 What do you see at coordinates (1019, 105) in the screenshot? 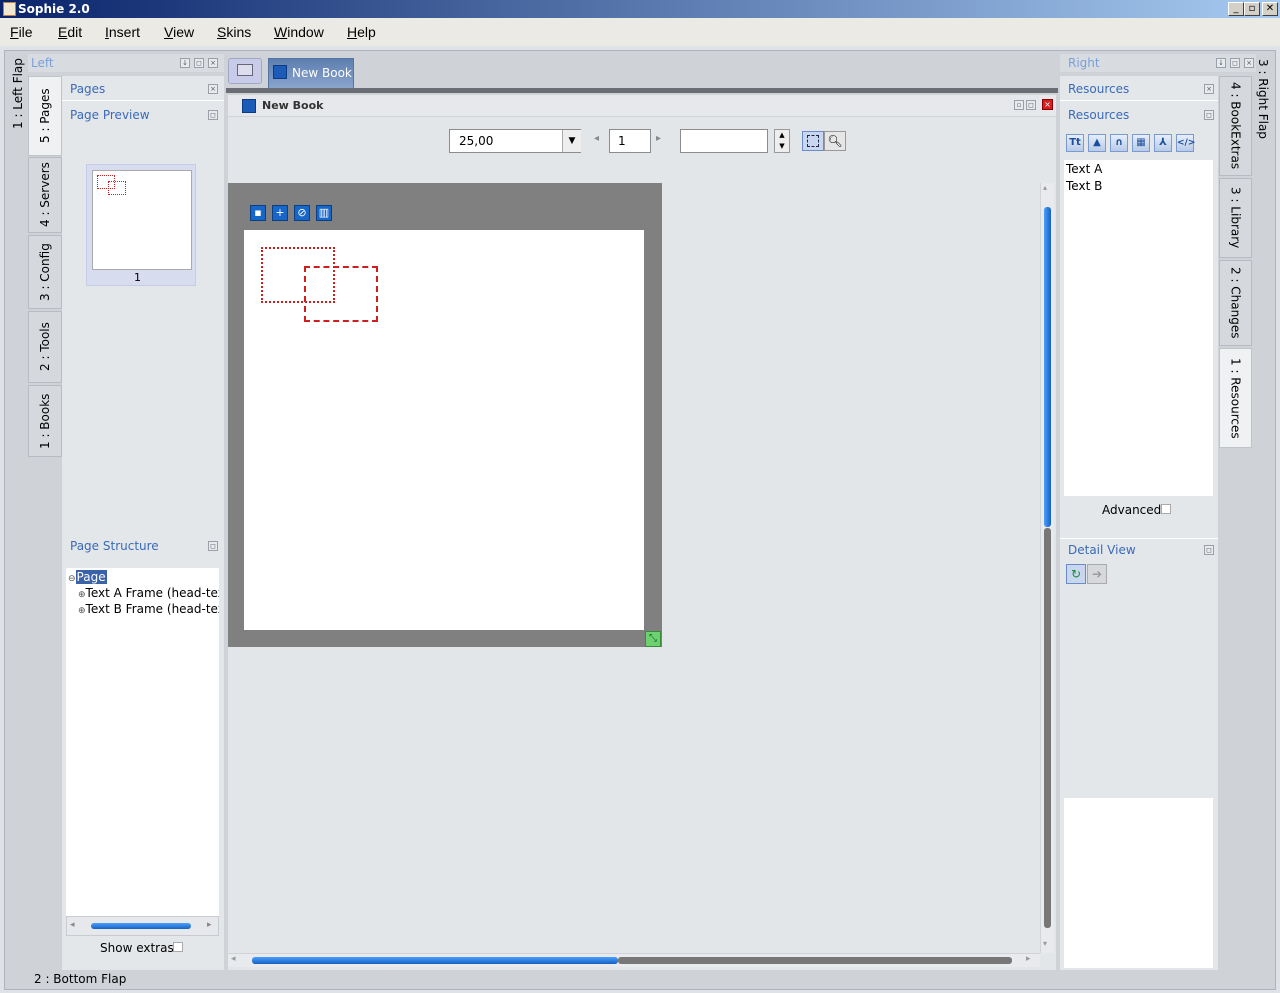
I see `editor-minimize-icon: ▫` at bounding box center [1019, 105].